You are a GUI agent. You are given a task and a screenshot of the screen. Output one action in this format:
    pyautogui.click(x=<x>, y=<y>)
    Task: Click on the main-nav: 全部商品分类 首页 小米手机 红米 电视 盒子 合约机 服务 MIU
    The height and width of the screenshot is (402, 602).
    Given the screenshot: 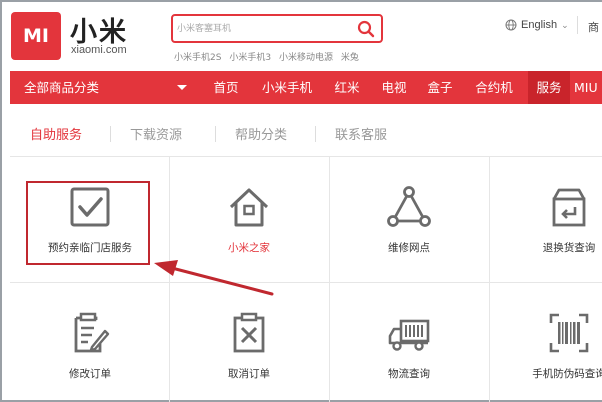 What is the action you would take?
    pyautogui.click(x=306, y=87)
    